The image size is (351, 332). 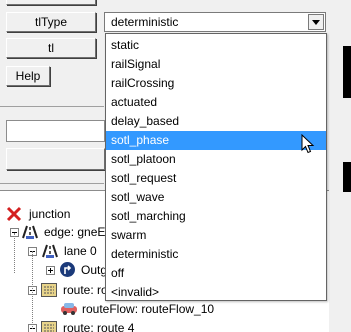 I want to click on tree-label-edge: edge: gneE, so click(x=75, y=232).